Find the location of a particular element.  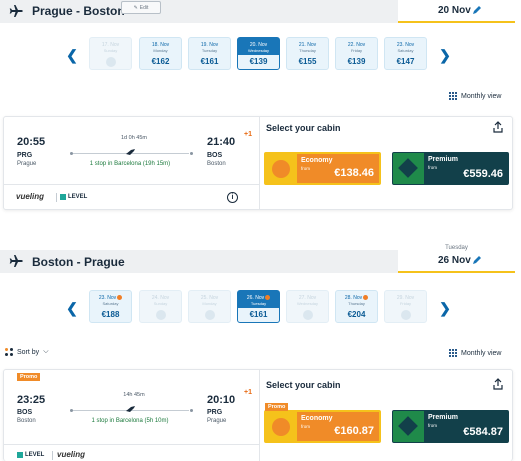

fare-price: €559.46 is located at coordinates (483, 174).